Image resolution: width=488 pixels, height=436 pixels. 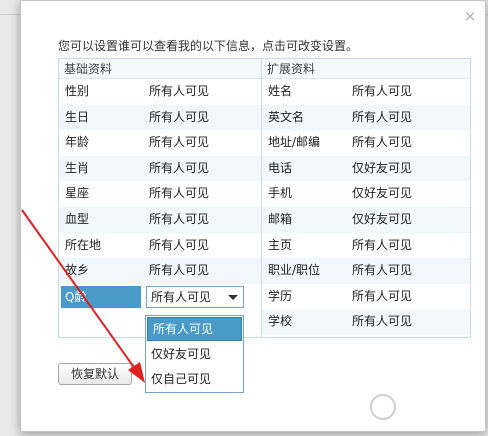 I want to click on privacy-row: 学历 所有人可见, so click(x=366, y=297).